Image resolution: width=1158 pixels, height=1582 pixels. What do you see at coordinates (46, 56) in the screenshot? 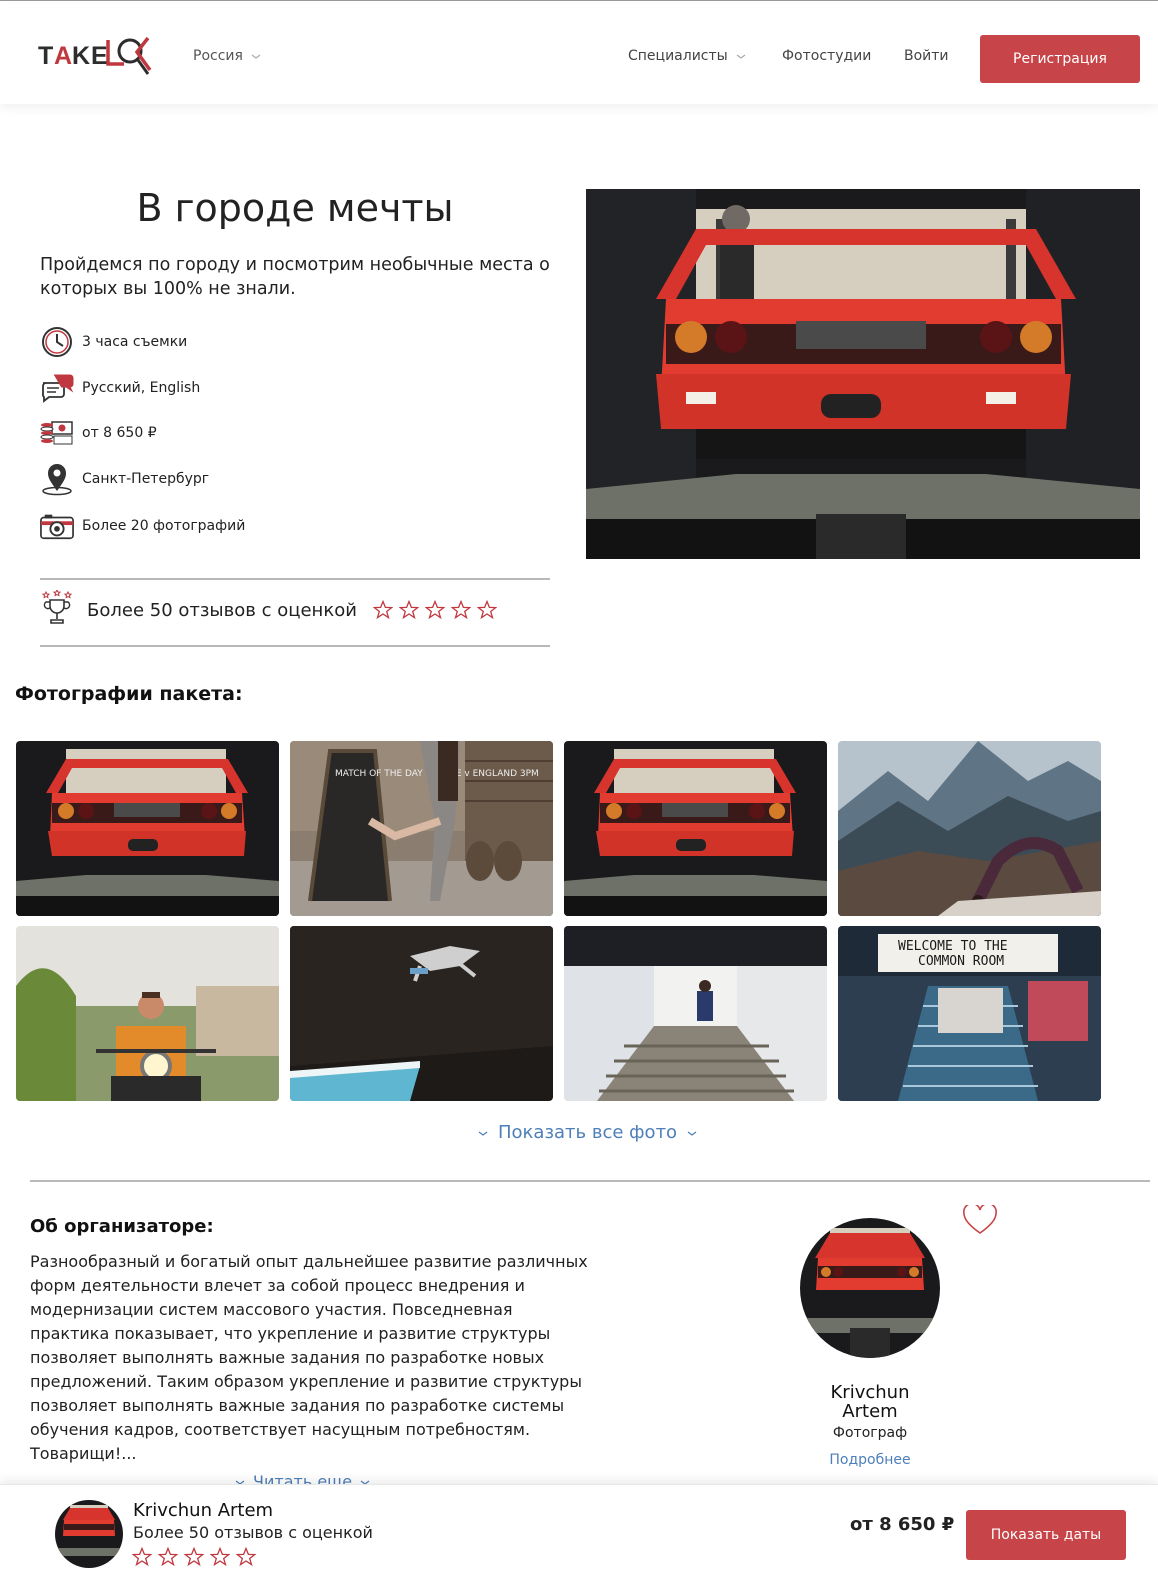
I see `svg-text: T` at bounding box center [46, 56].